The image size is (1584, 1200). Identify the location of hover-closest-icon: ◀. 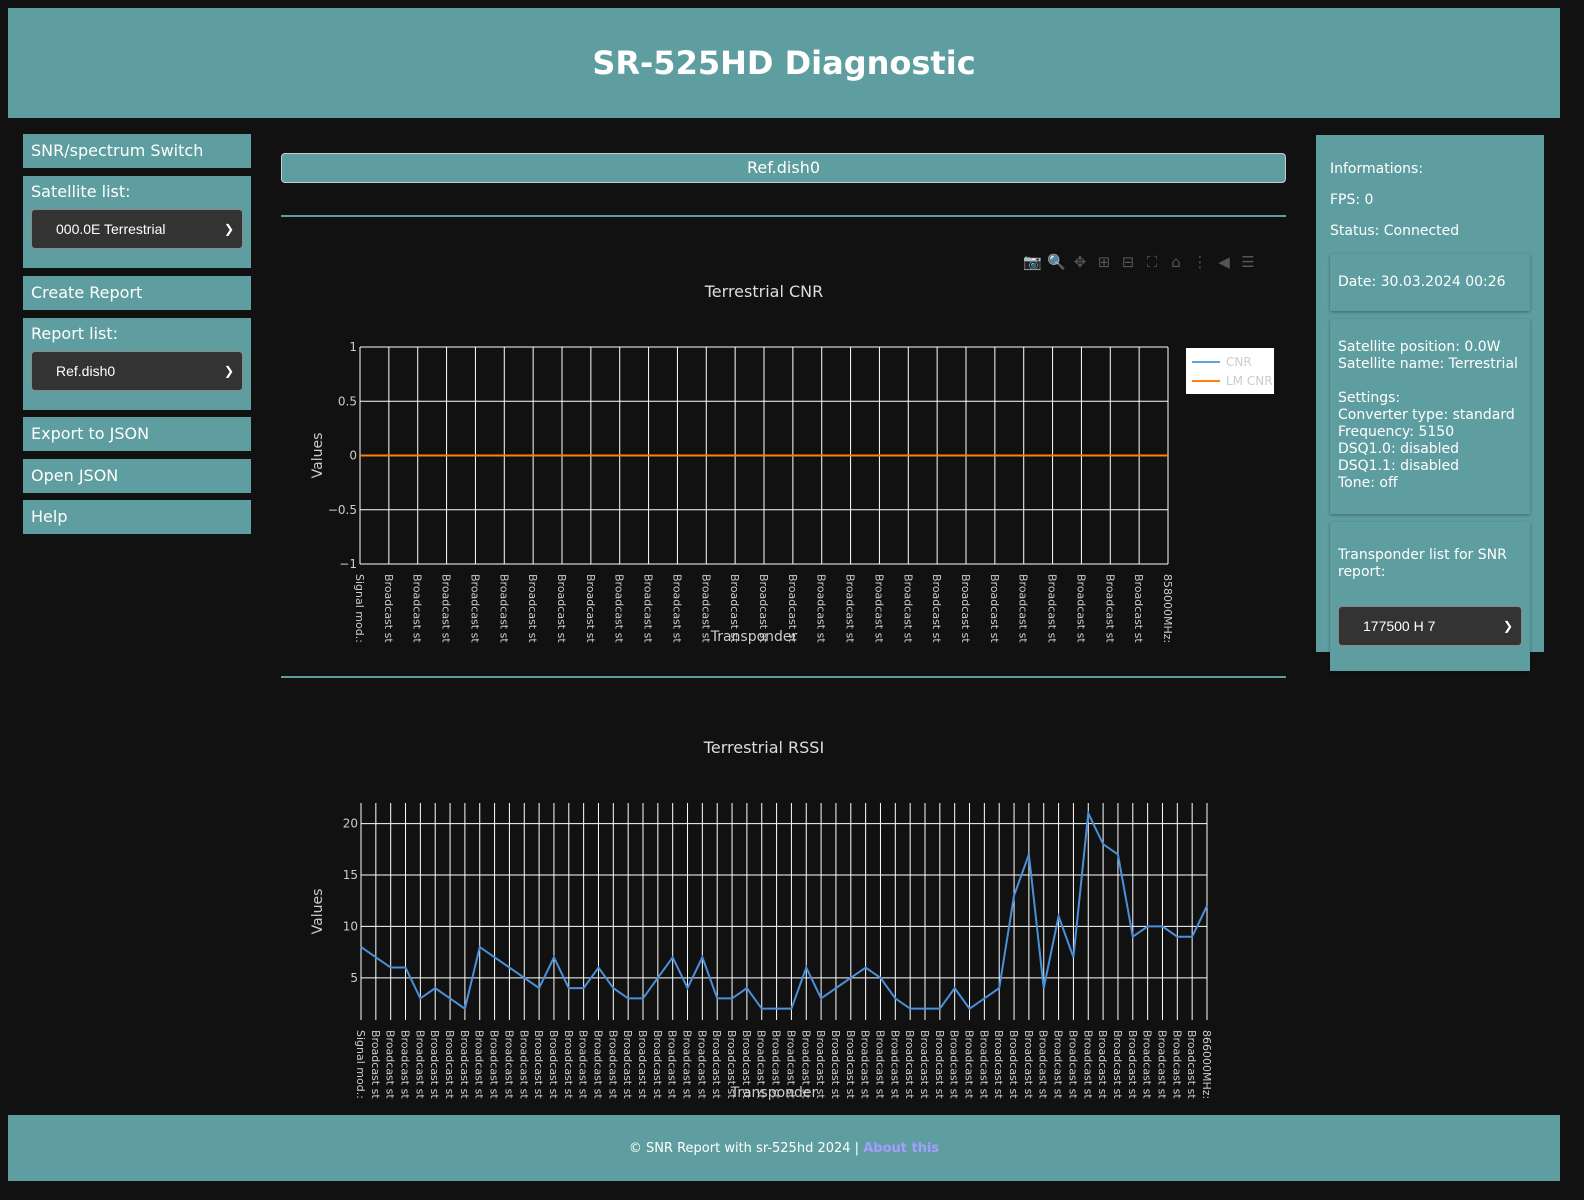
(1224, 262).